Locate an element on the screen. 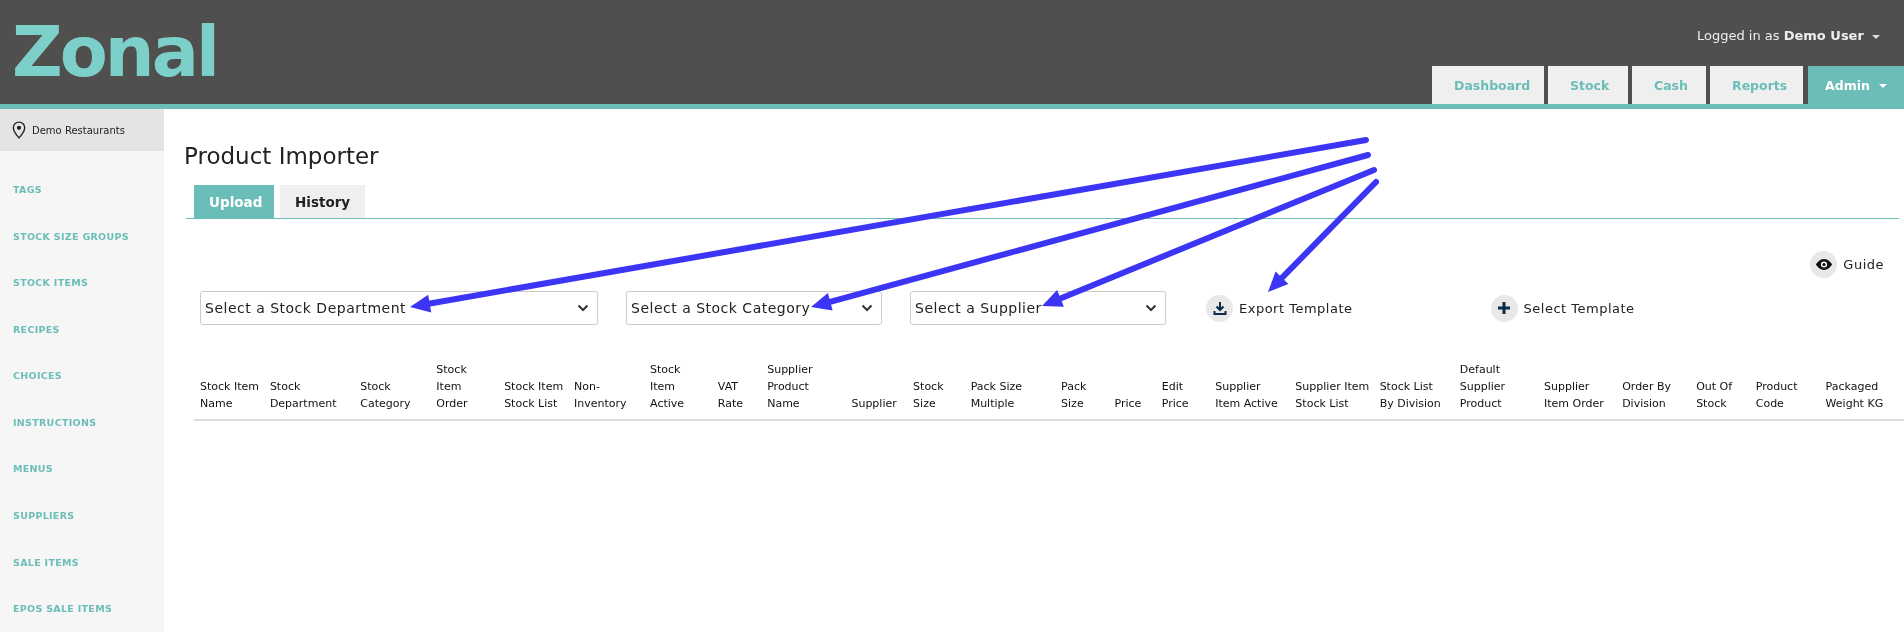 The width and height of the screenshot is (1904, 632). map-pin-icon is located at coordinates (19, 130).